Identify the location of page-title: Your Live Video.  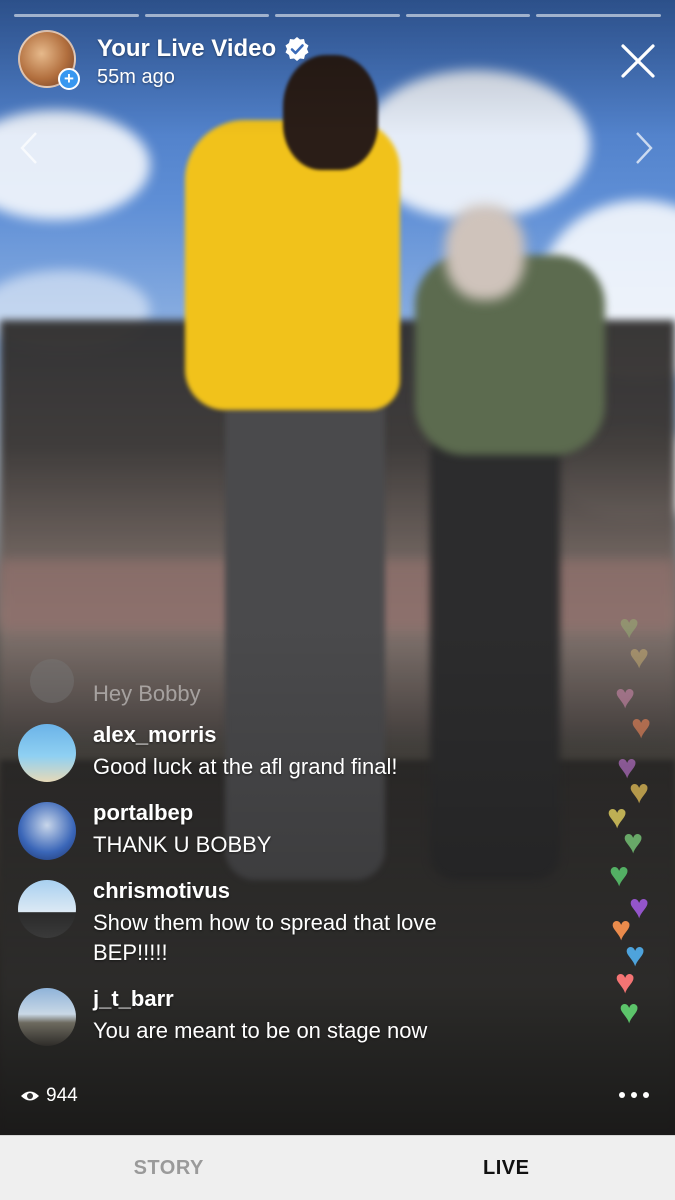
(186, 49).